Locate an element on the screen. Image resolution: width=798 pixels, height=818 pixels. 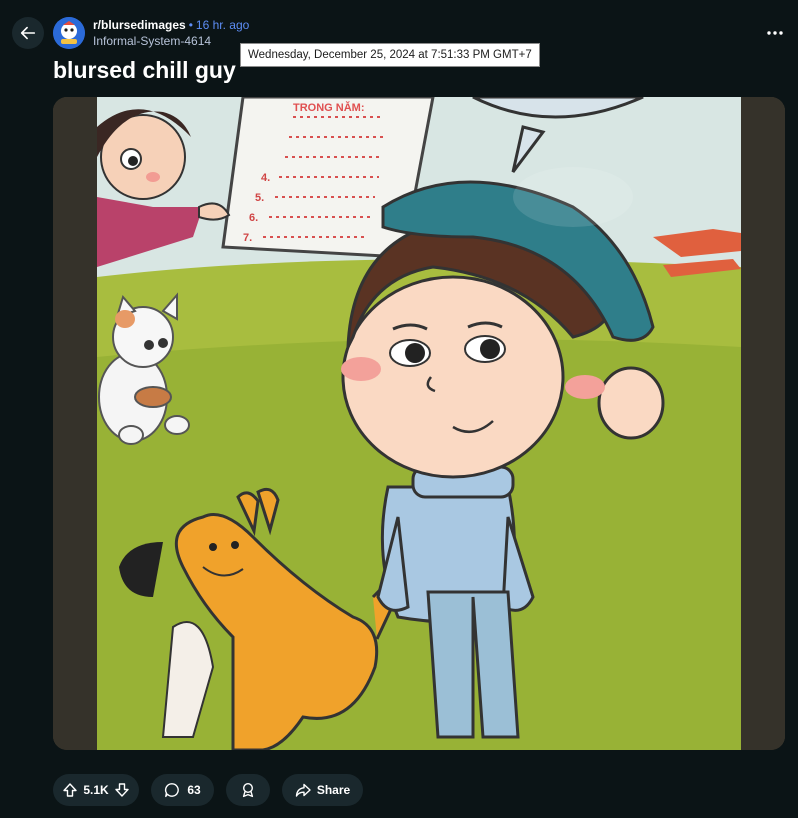
vote-group: 5.1K is located at coordinates (96, 790).